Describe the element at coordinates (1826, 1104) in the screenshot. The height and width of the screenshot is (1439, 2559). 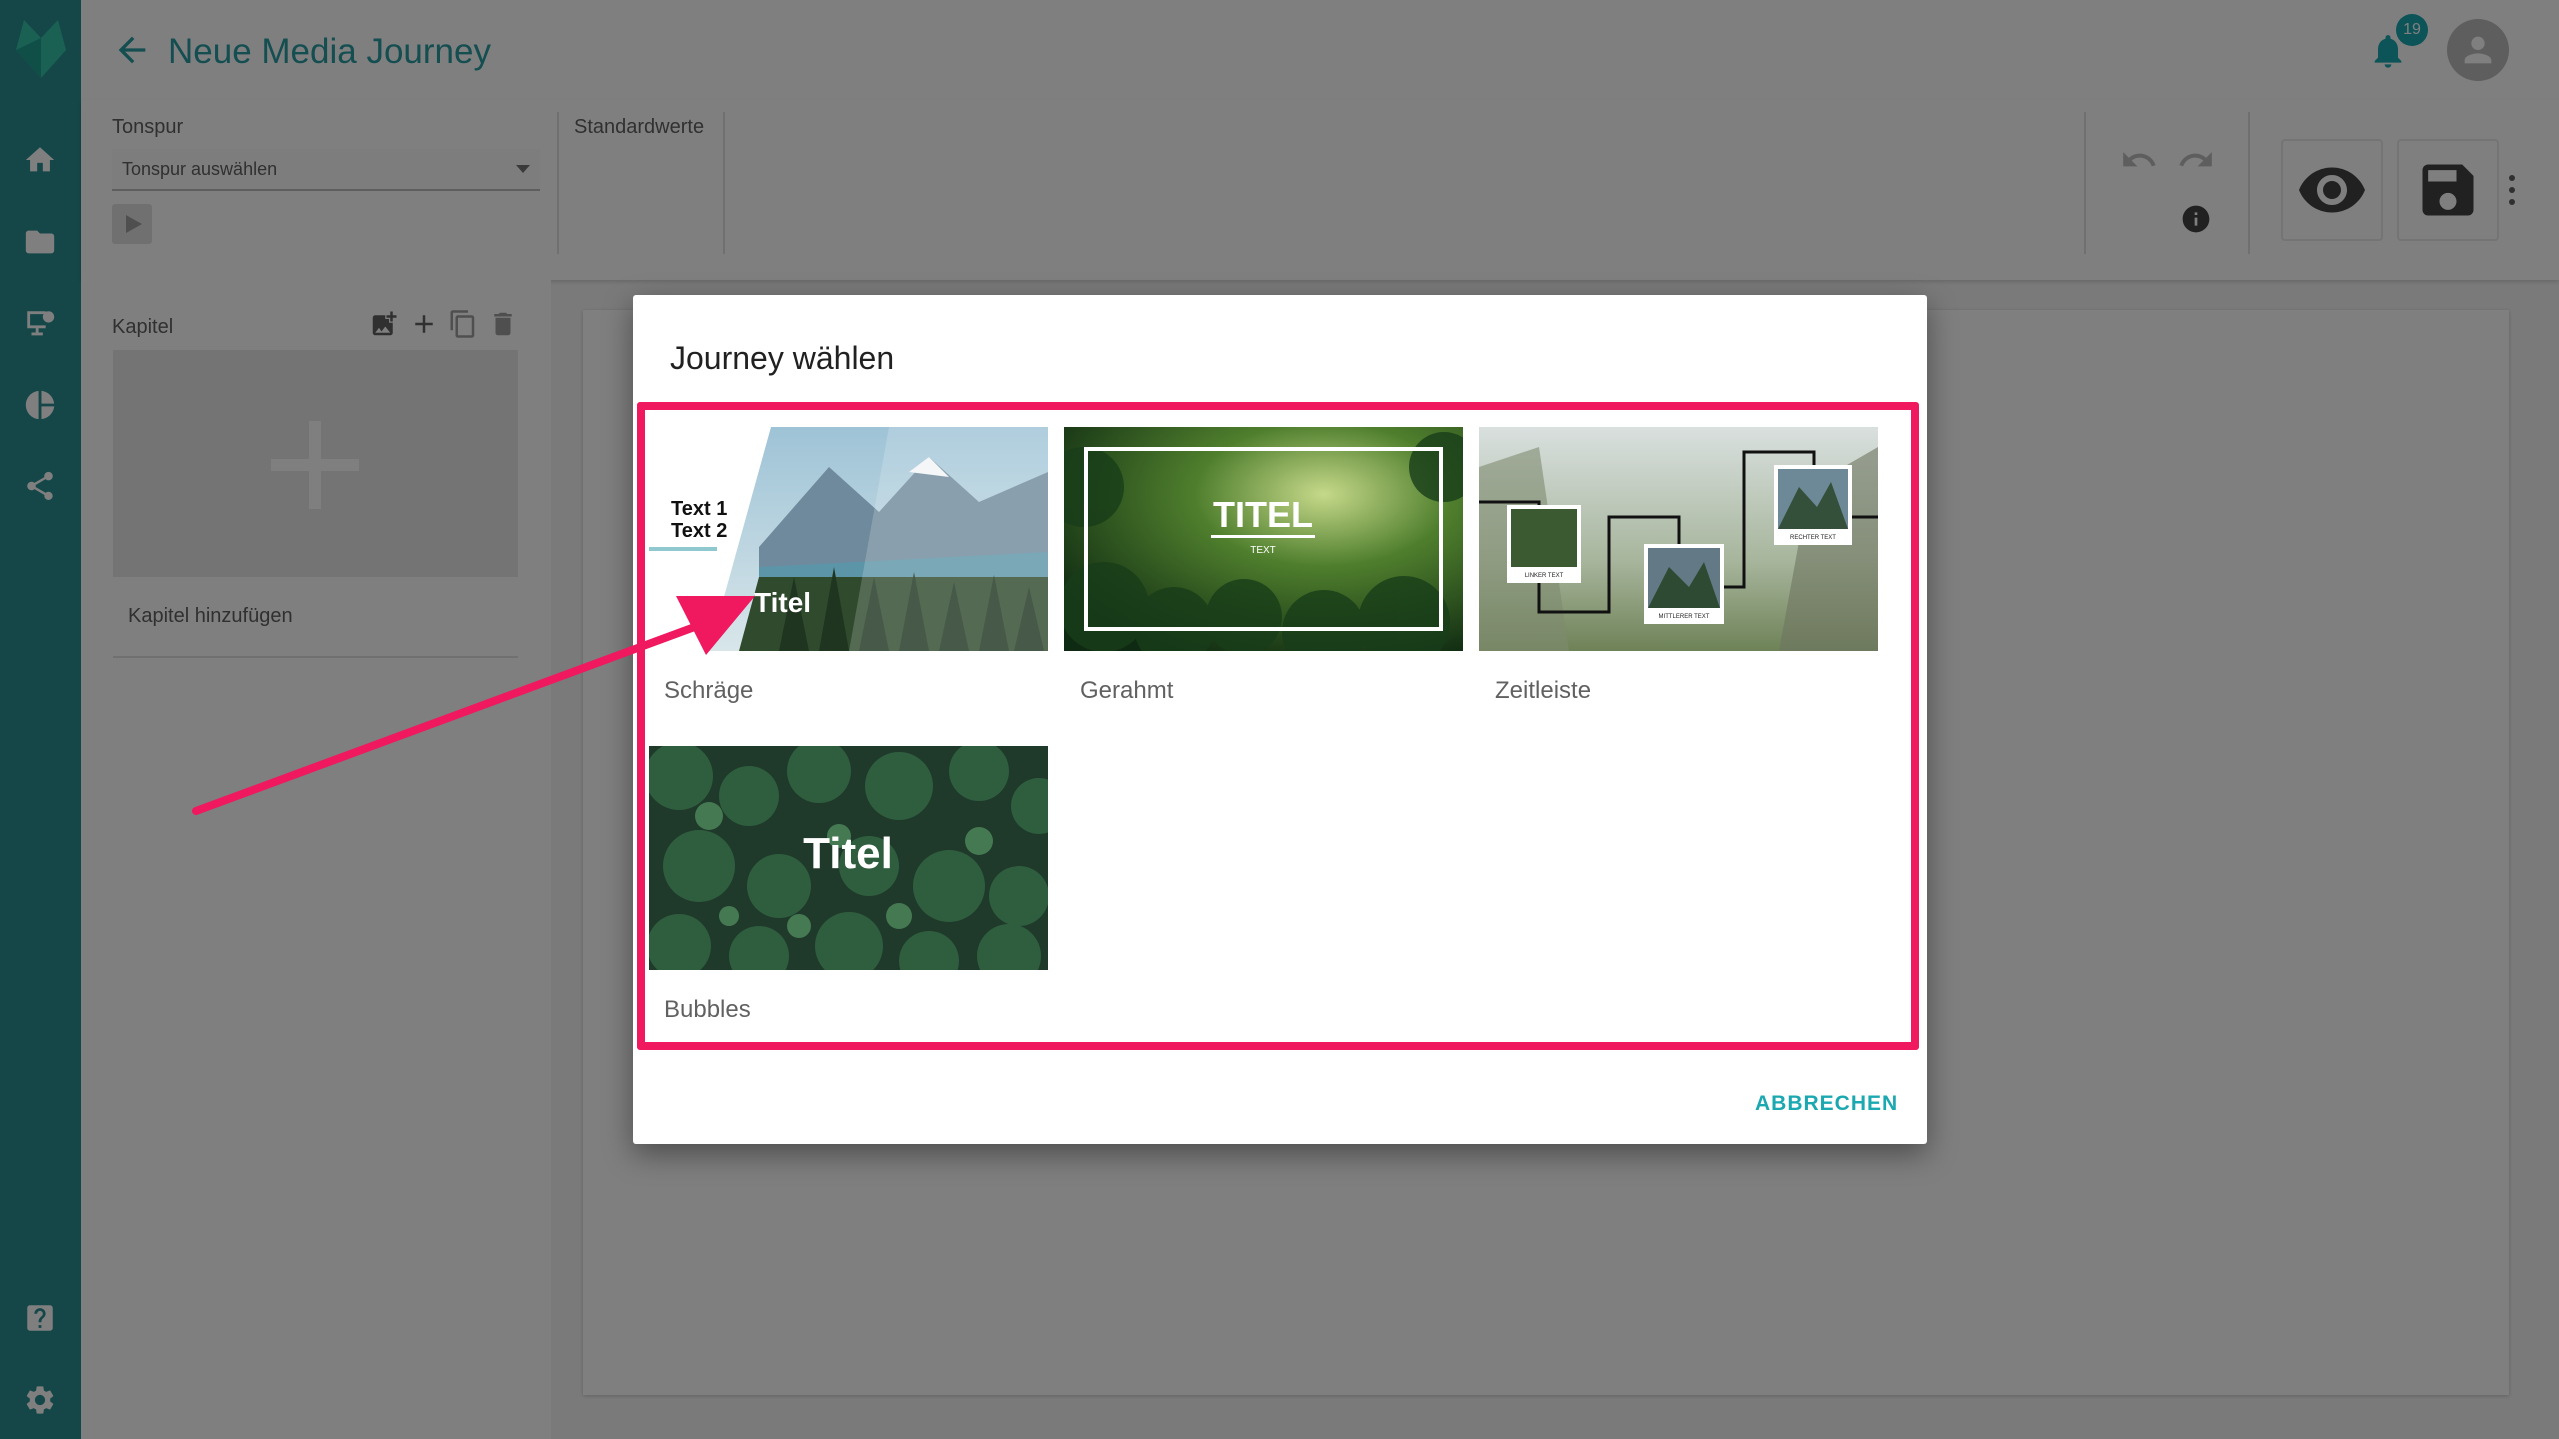
I see `cancel-button: ABBRECHEN` at that location.